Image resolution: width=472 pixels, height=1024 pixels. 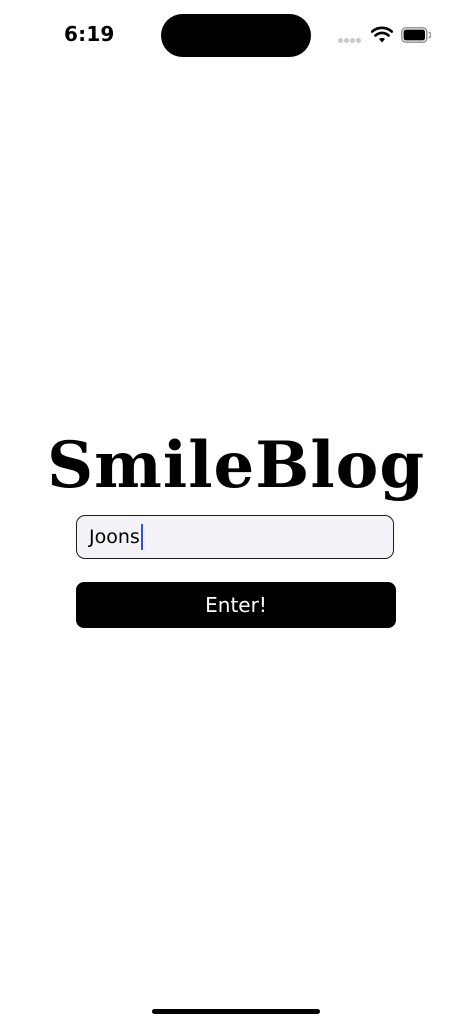 What do you see at coordinates (141, 537) in the screenshot?
I see `text-caret` at bounding box center [141, 537].